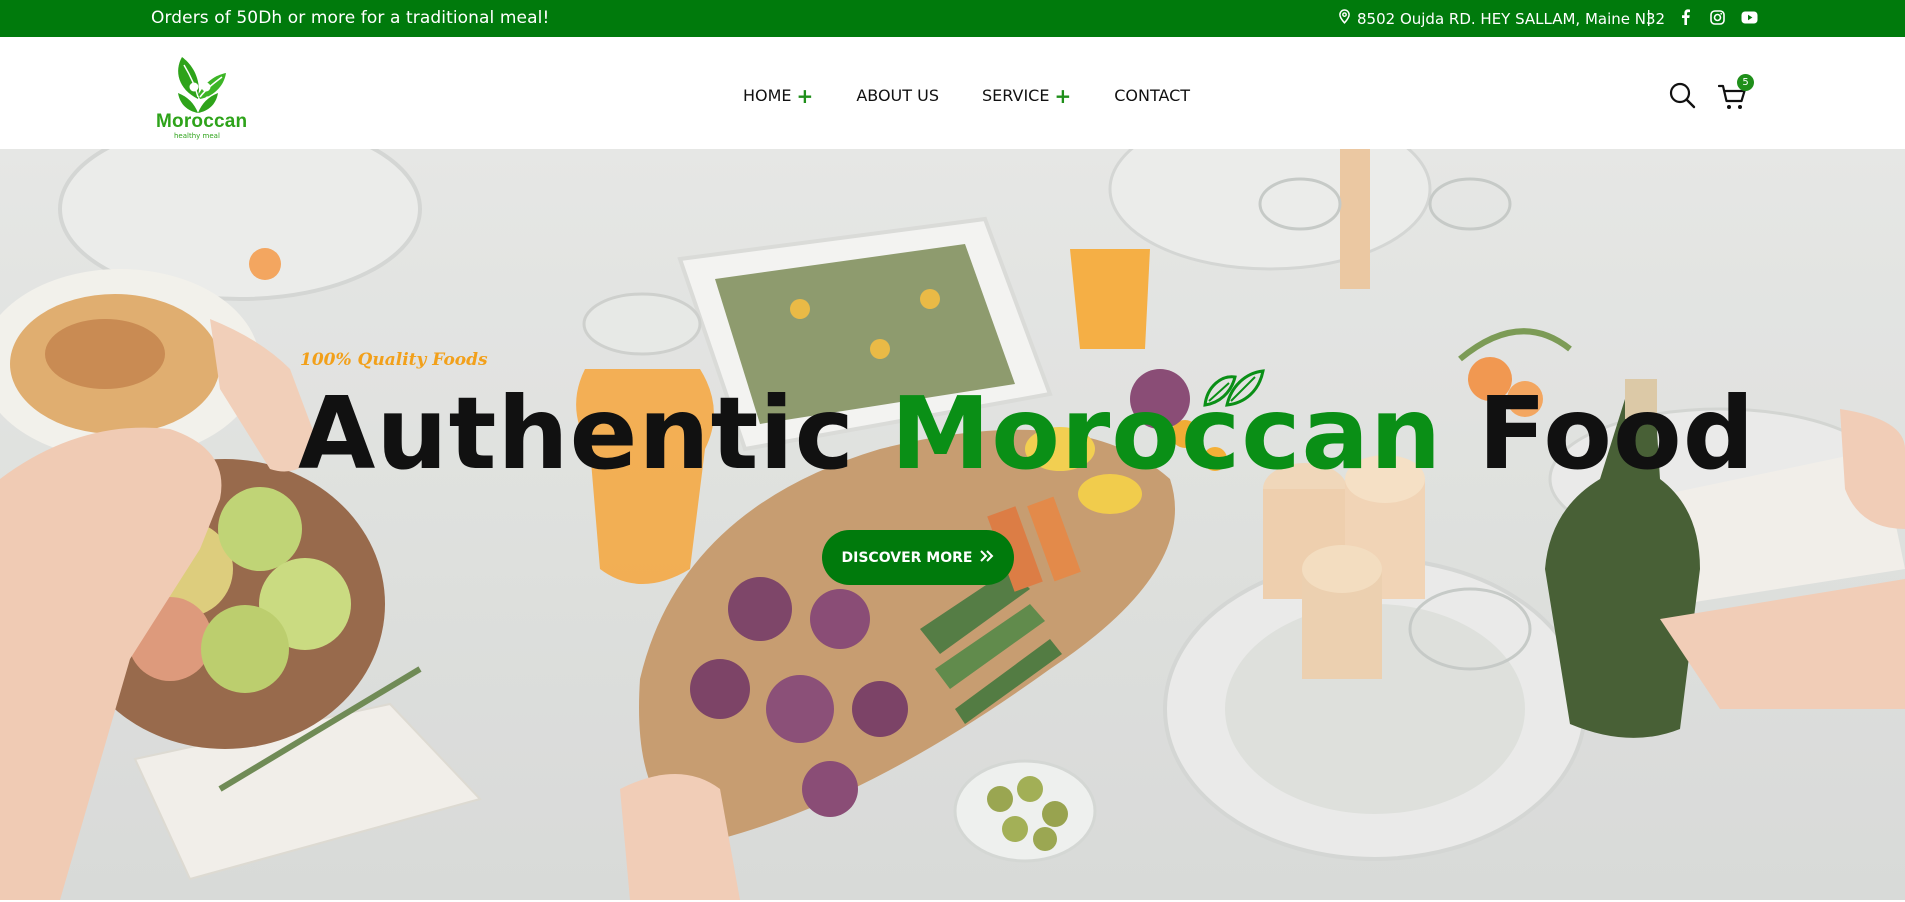 Image resolution: width=1905 pixels, height=902 pixels. What do you see at coordinates (767, 95) in the screenshot?
I see `nav-item-label: HOME` at bounding box center [767, 95].